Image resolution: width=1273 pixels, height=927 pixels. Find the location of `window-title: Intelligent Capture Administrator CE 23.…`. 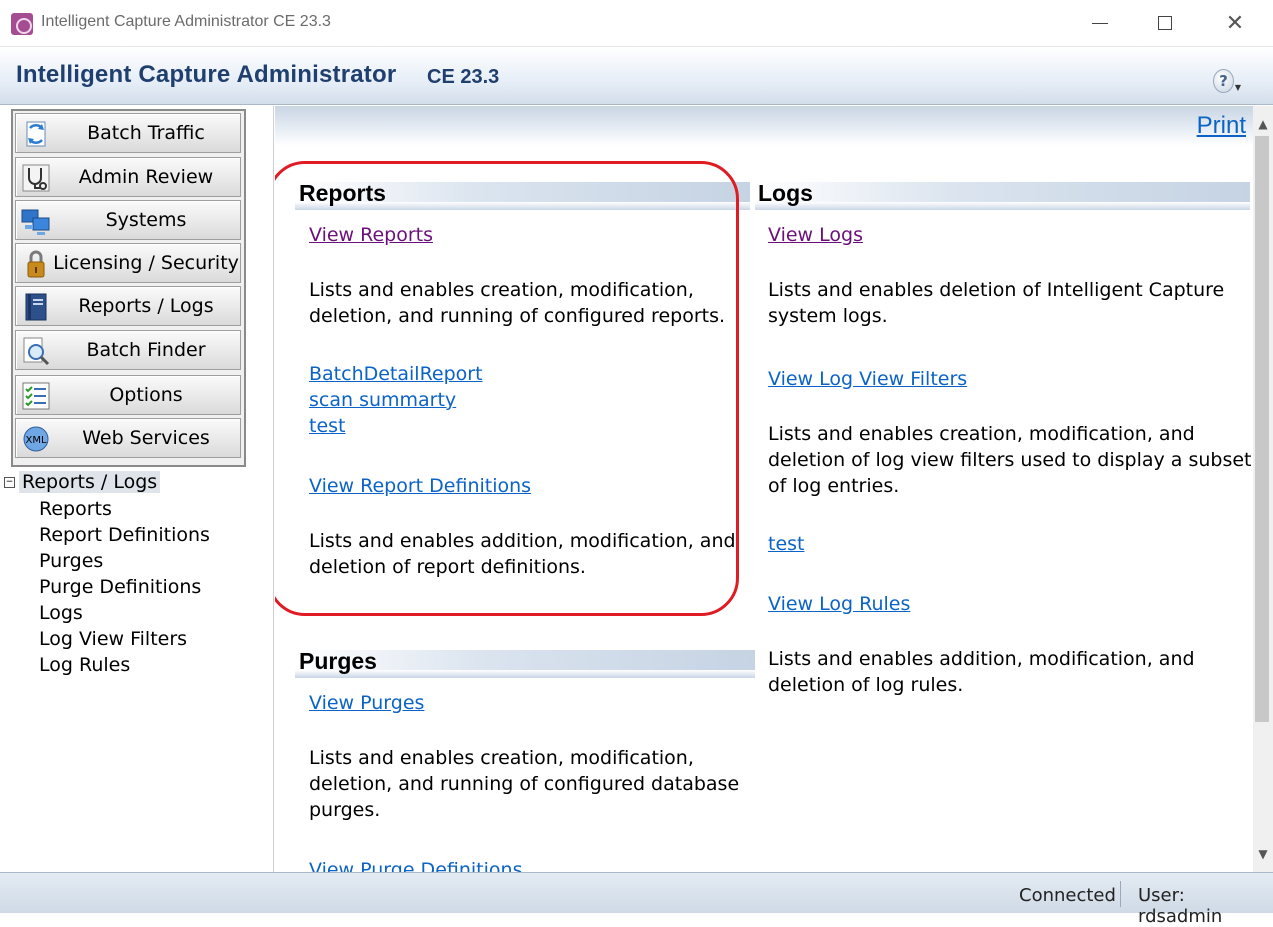

window-title: Intelligent Capture Administrator CE 23.… is located at coordinates (186, 21).